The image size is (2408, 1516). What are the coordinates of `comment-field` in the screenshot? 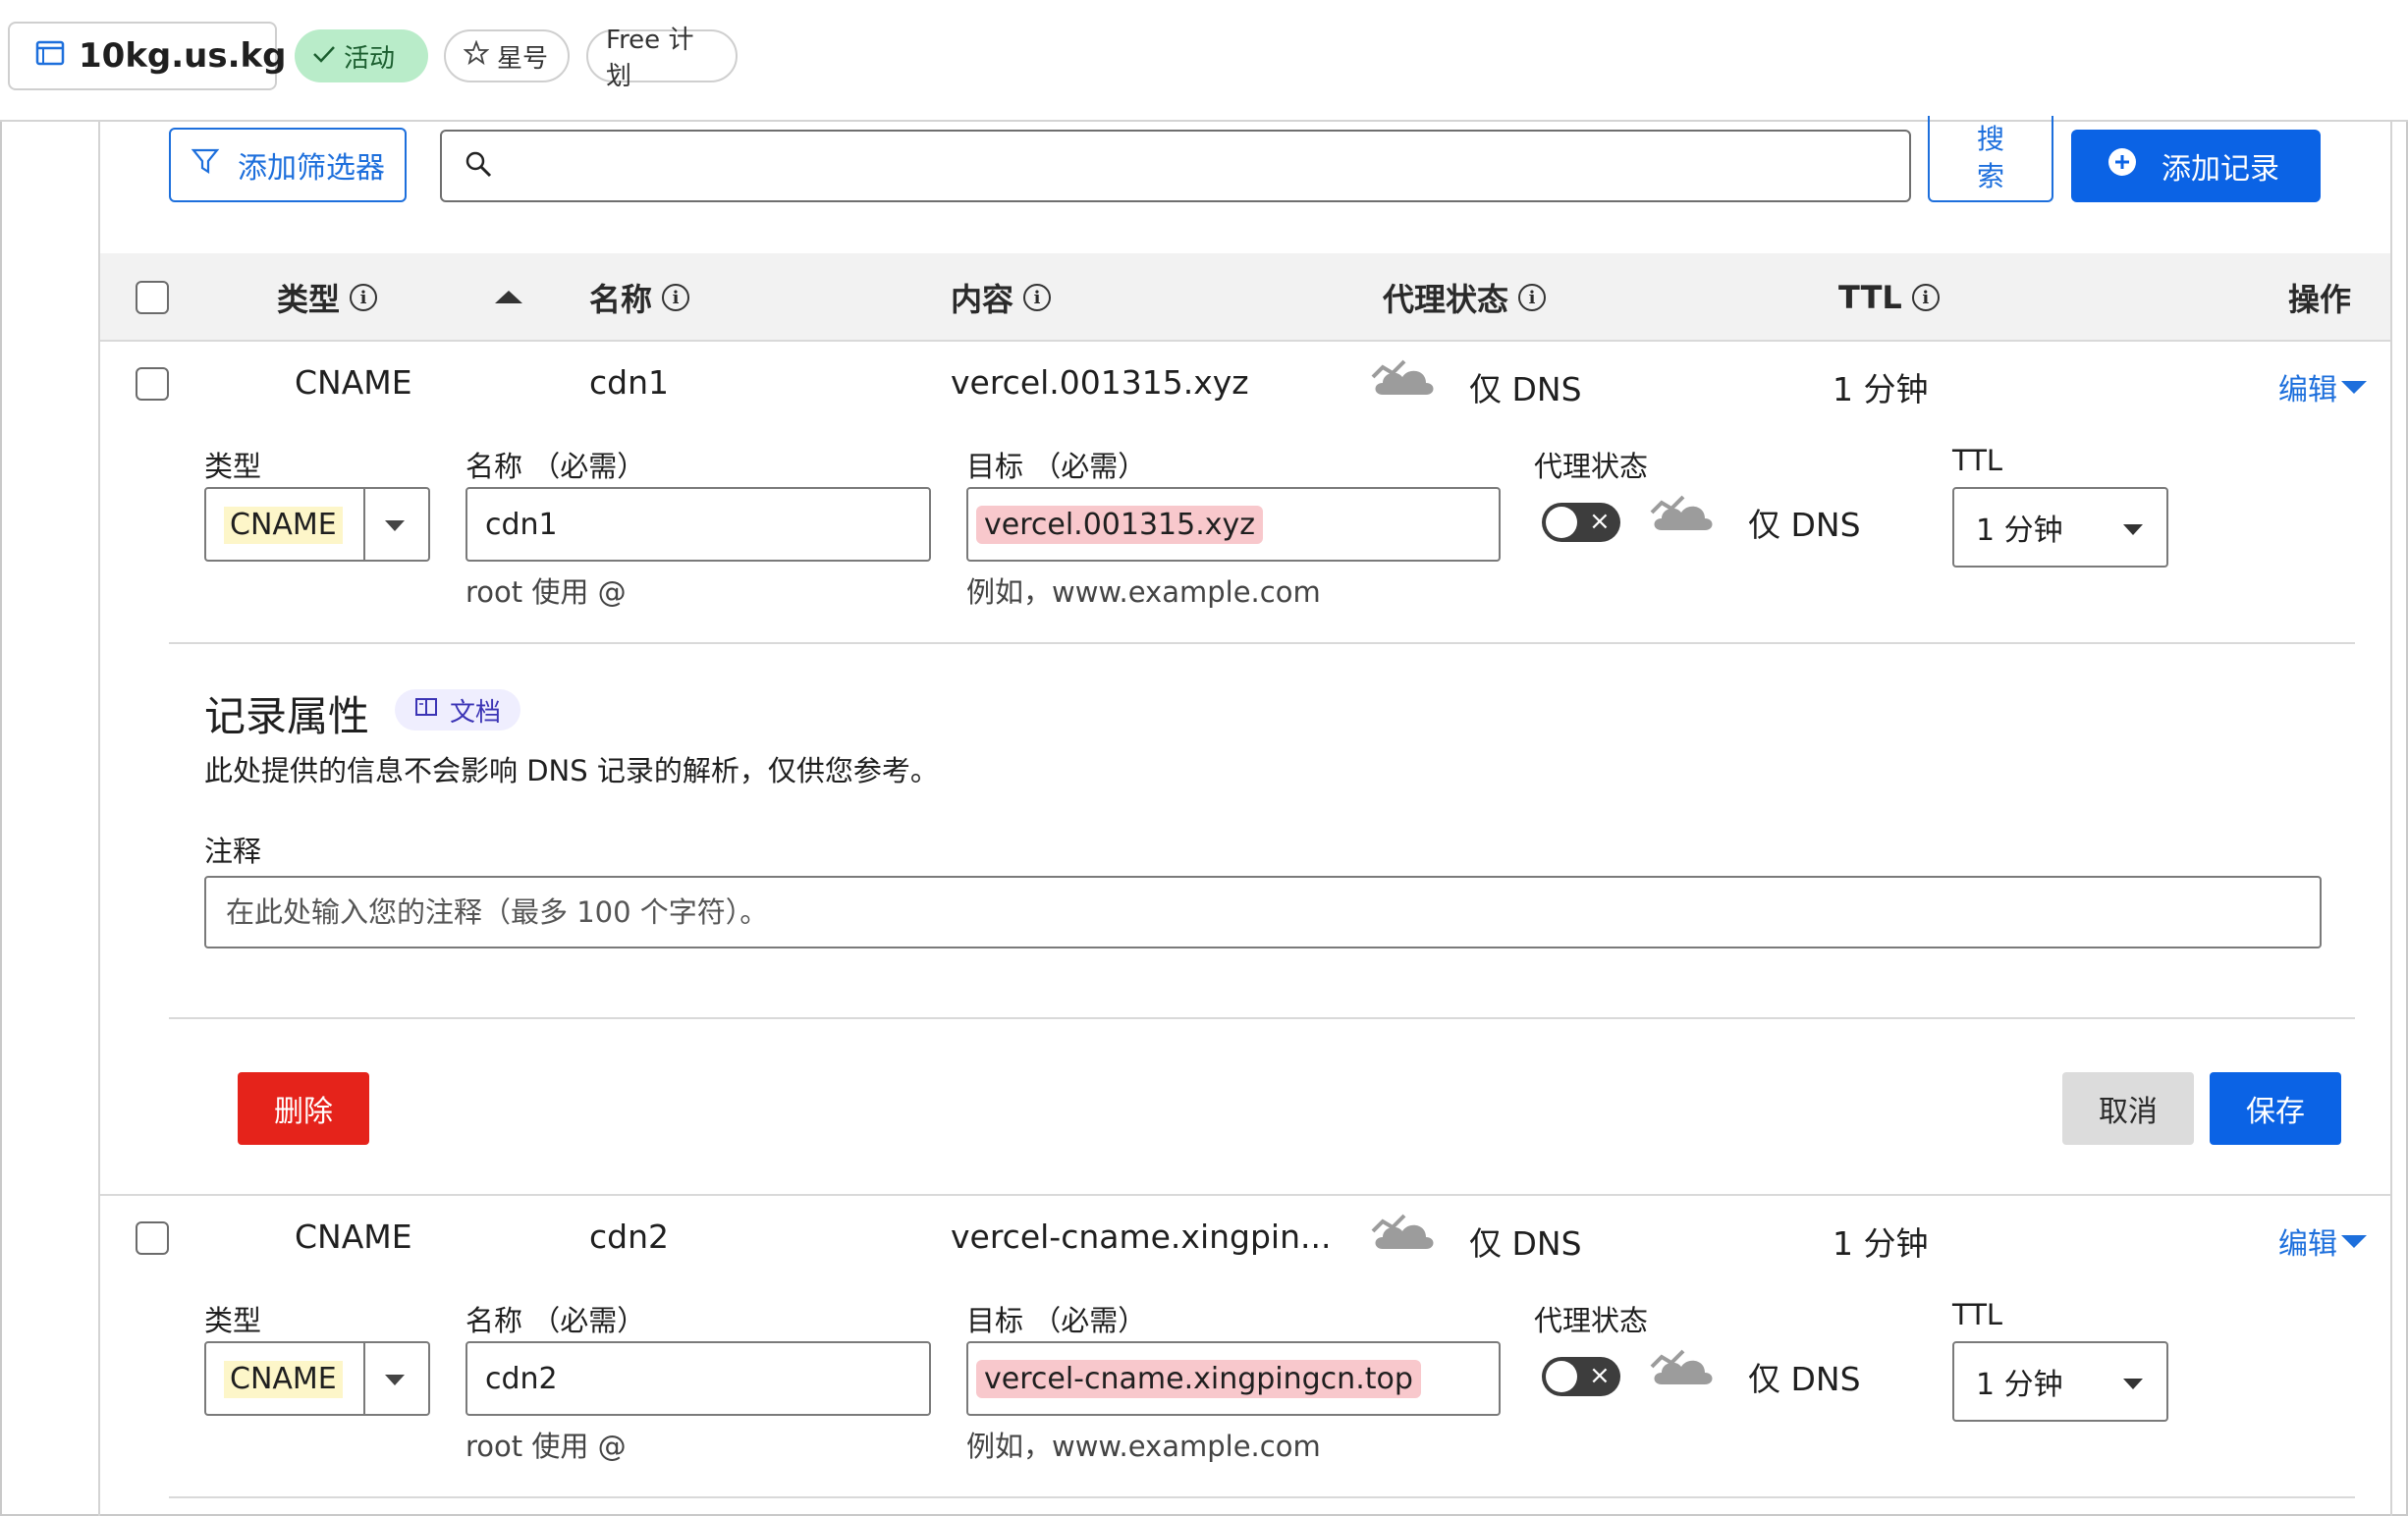 It's located at (1263, 912).